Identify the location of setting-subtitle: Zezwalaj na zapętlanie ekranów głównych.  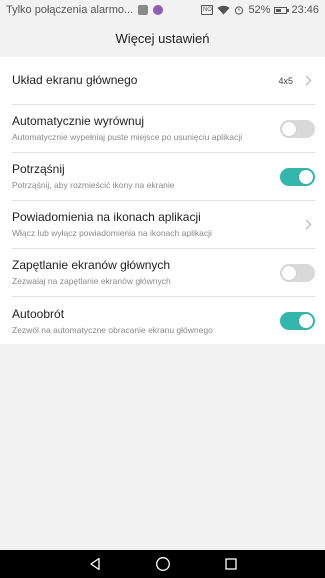
(91, 281).